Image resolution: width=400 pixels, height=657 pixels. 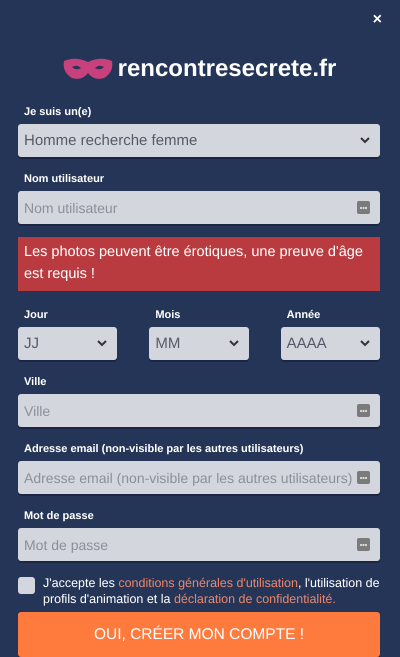 What do you see at coordinates (88, 69) in the screenshot?
I see `mask-icon` at bounding box center [88, 69].